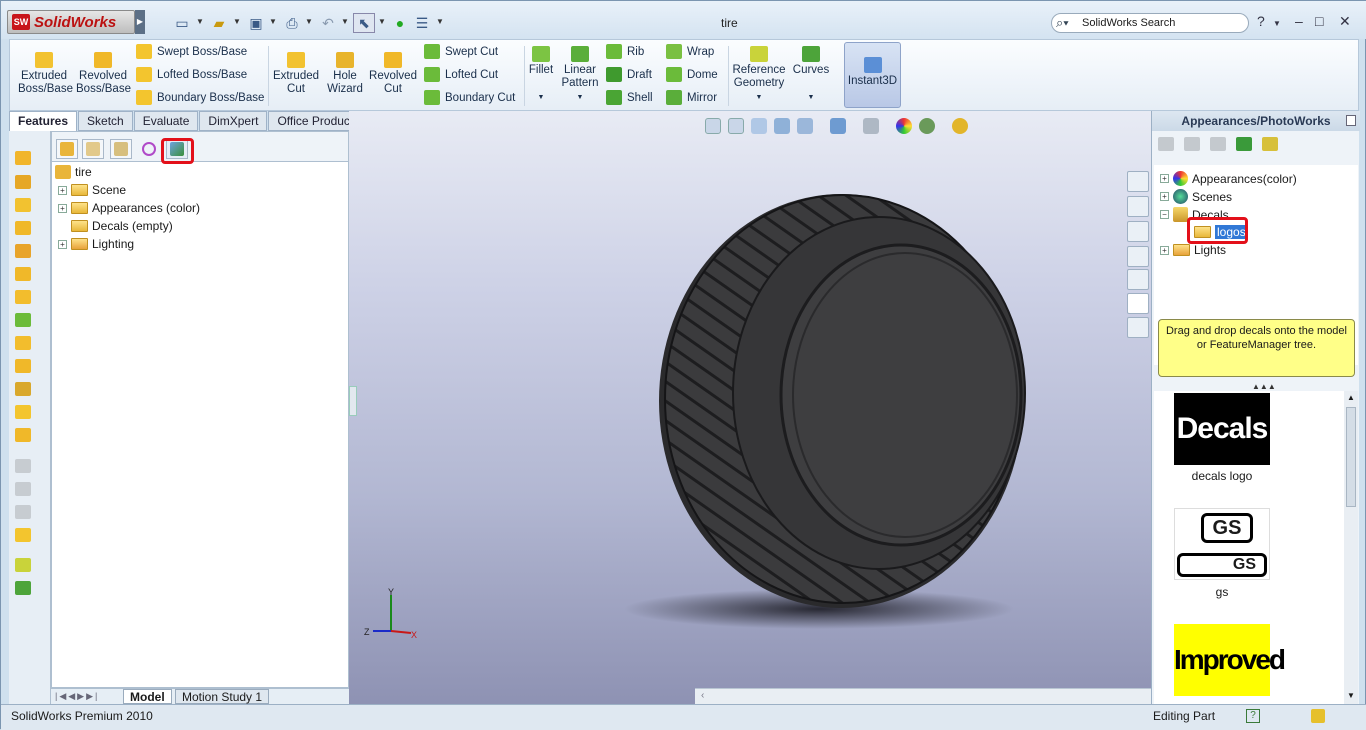 This screenshot has height=730, width=1366. Describe the element at coordinates (296, 74) in the screenshot. I see `extruded-cut-button: Extruded Cut` at that location.